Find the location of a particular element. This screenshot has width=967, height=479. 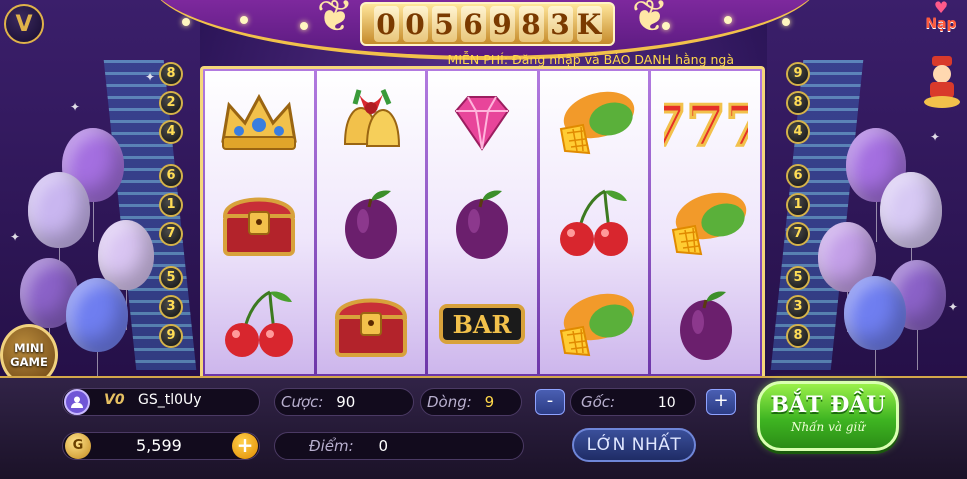

start-subtitle: Nhấn và giữ is located at coordinates (828, 427).